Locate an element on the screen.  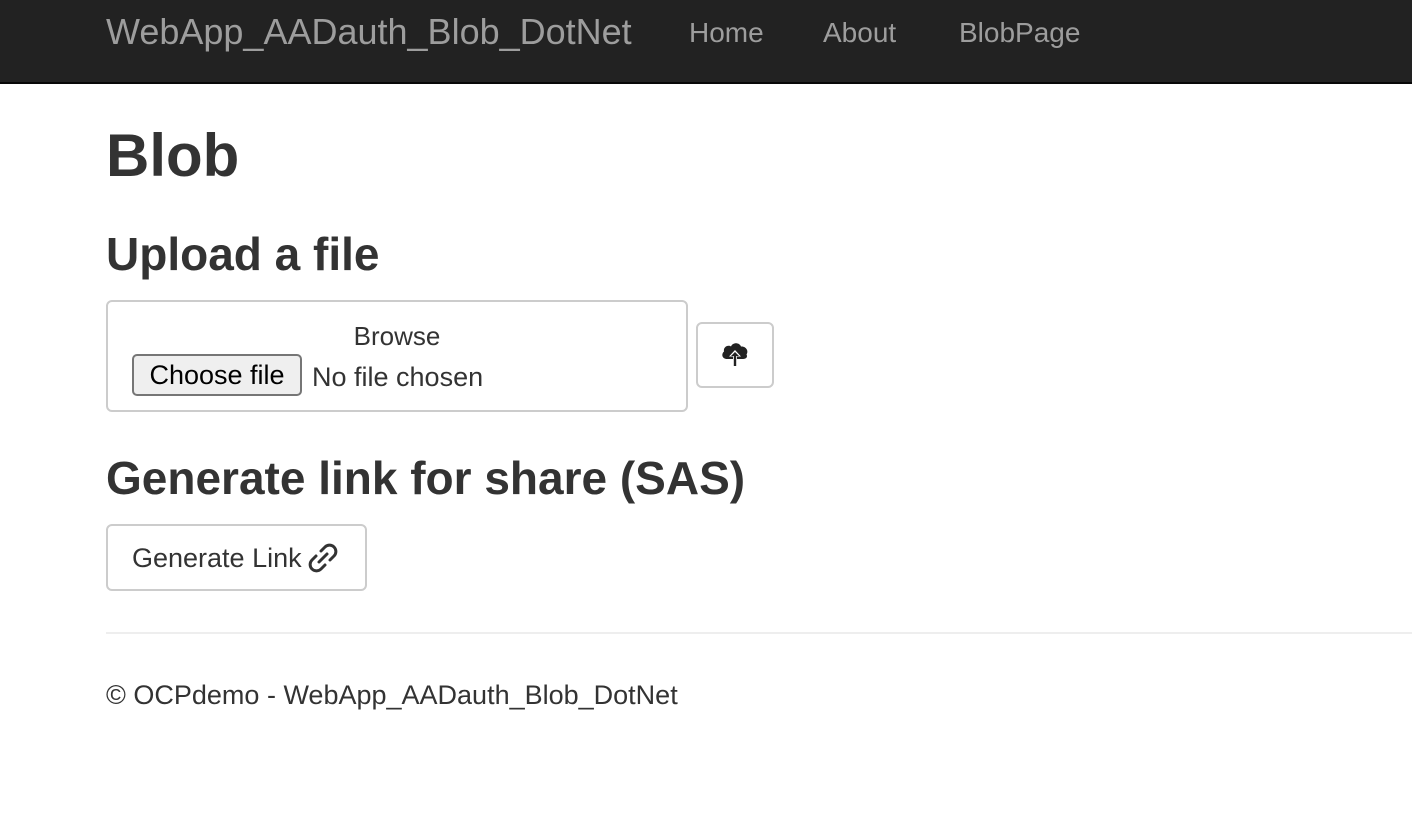
generate-link-label: Generate Link is located at coordinates (217, 557).